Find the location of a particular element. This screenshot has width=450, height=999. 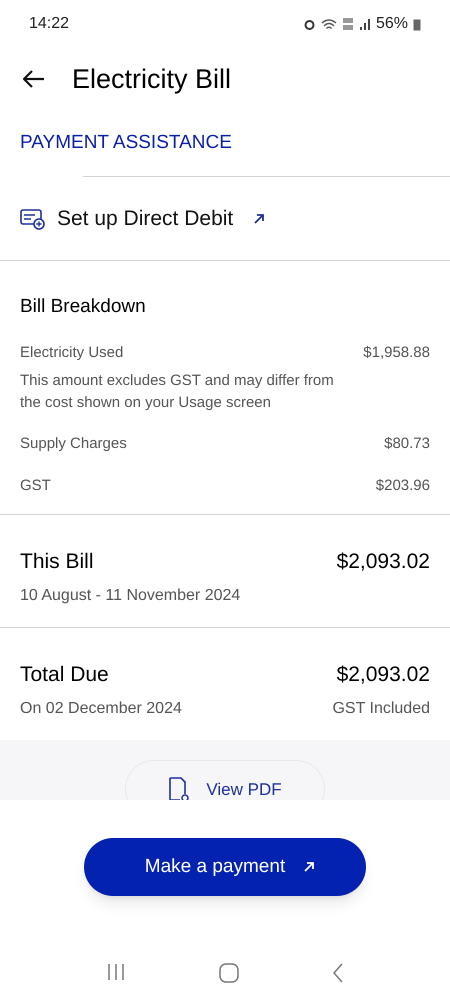

signal-icon is located at coordinates (364, 24).